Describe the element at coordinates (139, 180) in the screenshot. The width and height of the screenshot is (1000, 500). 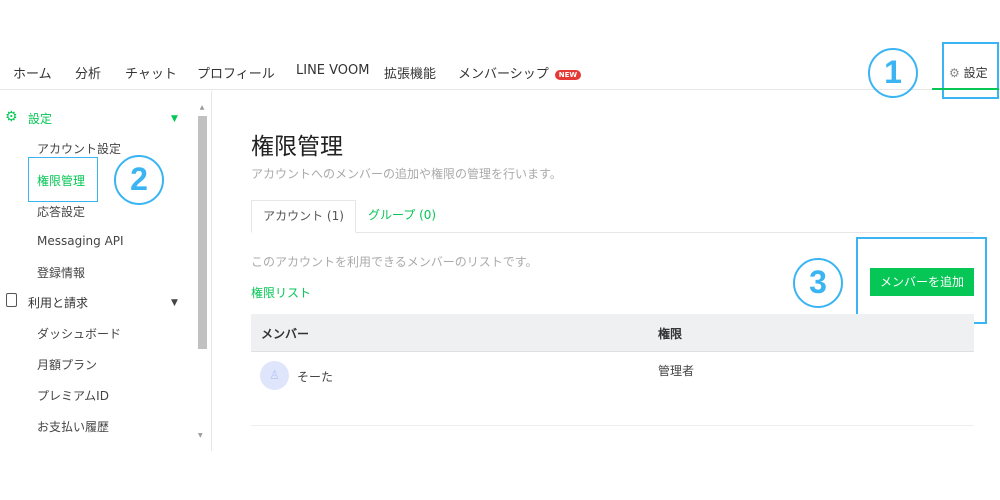
I see `annotation-2: 2` at that location.